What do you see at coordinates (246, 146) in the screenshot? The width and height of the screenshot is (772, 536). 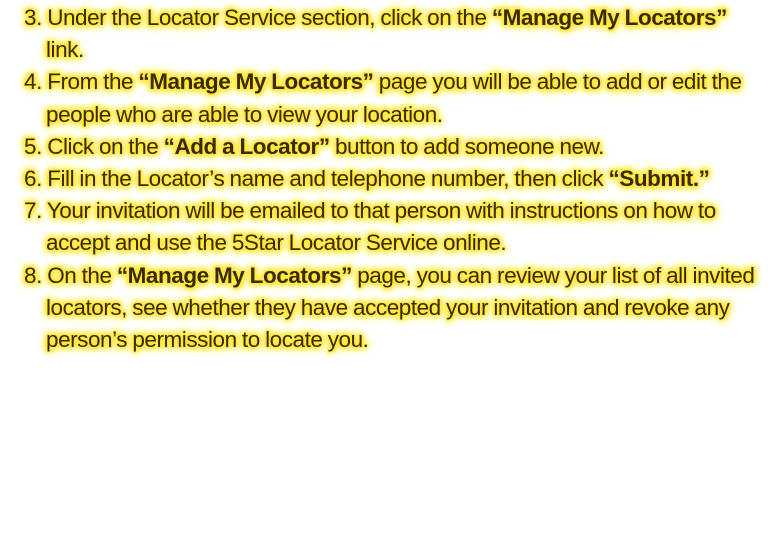 I see `step-bold-text: “Add a Locator”` at bounding box center [246, 146].